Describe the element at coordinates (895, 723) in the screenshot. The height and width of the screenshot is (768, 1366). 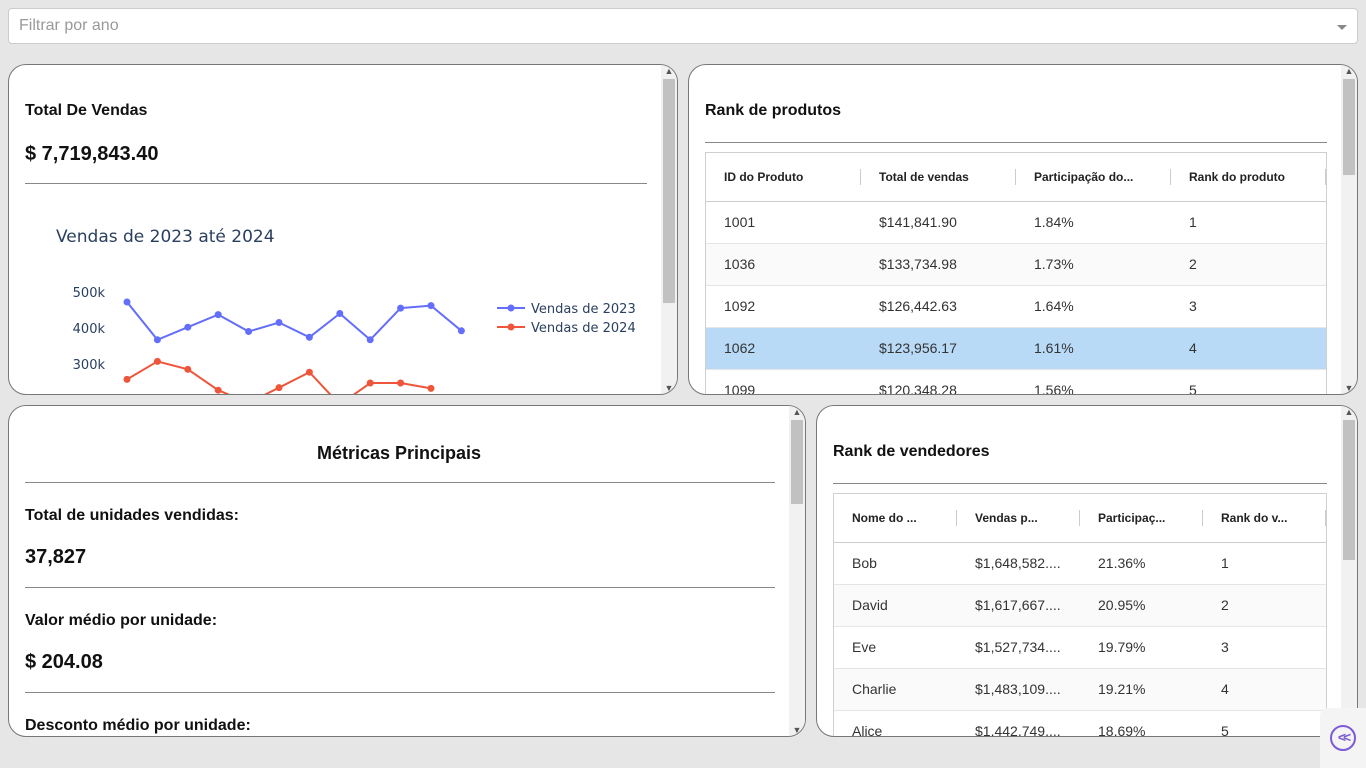
I see `table-cell: Alice` at that location.